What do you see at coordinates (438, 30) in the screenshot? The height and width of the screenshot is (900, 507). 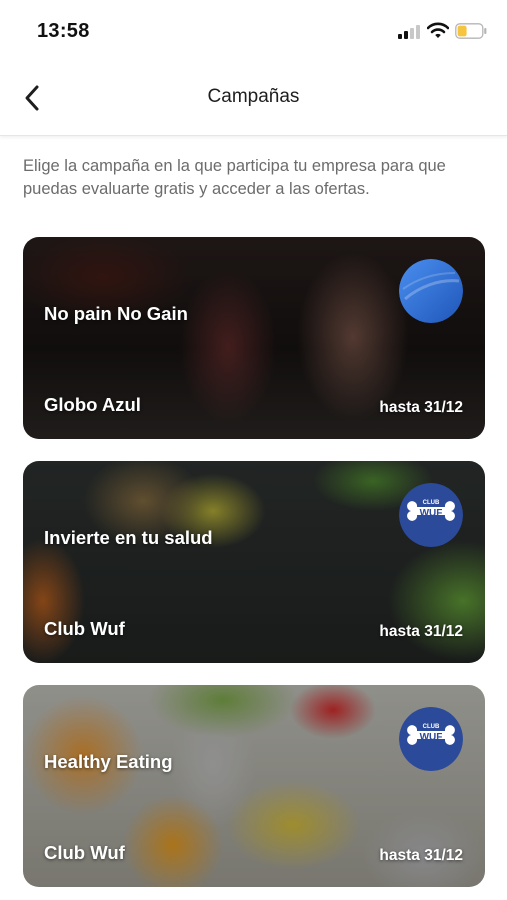 I see `wifi-icon` at bounding box center [438, 30].